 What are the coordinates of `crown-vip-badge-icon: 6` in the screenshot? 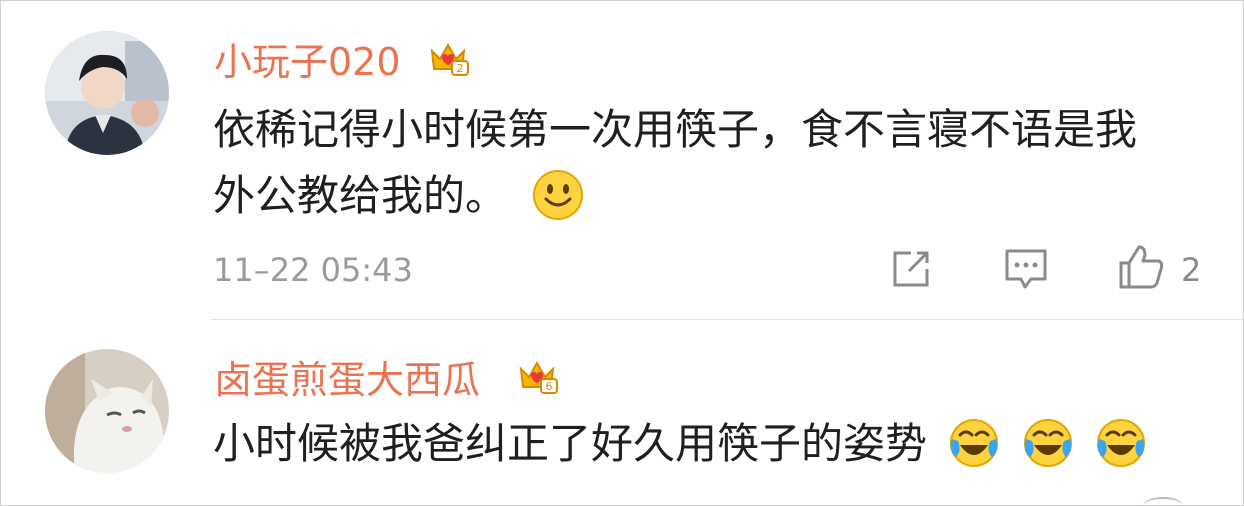 It's located at (537, 375).